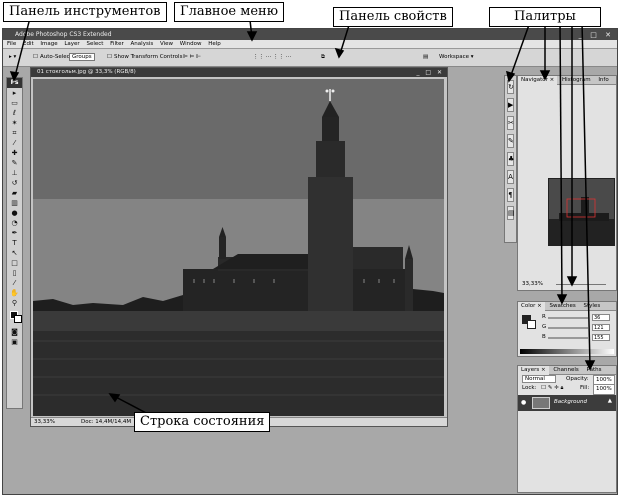 The image size is (620, 497). I want to click on hand-tool-icon: ✋, so click(14, 293).